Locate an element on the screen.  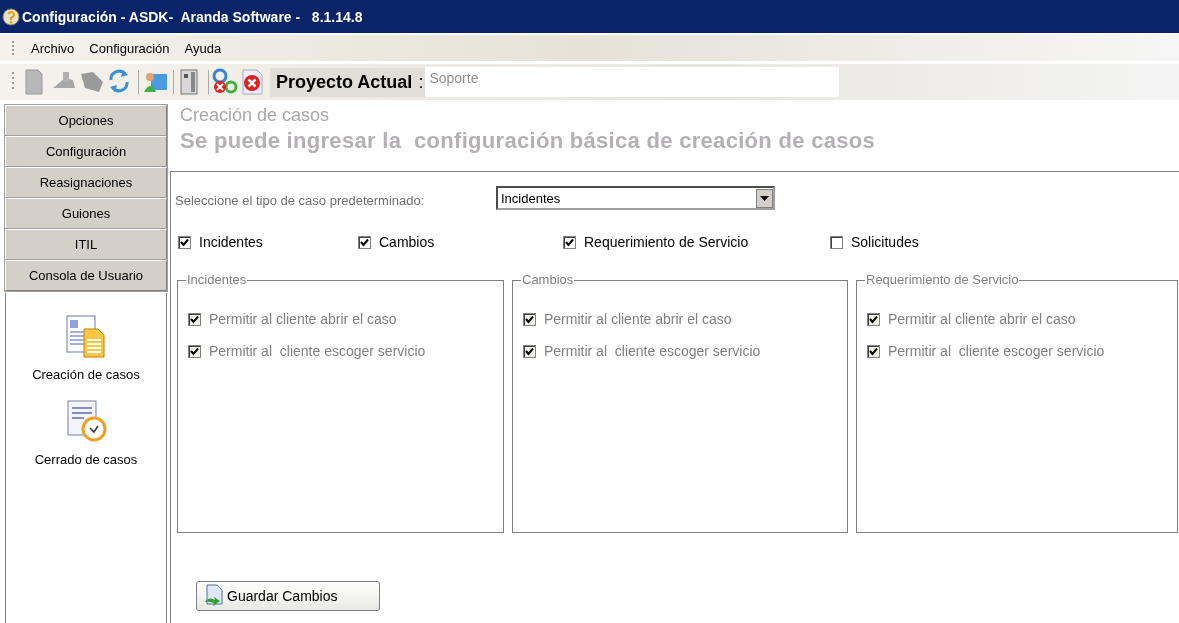
sidebar-button: Consola de Usuario is located at coordinates (86, 275).